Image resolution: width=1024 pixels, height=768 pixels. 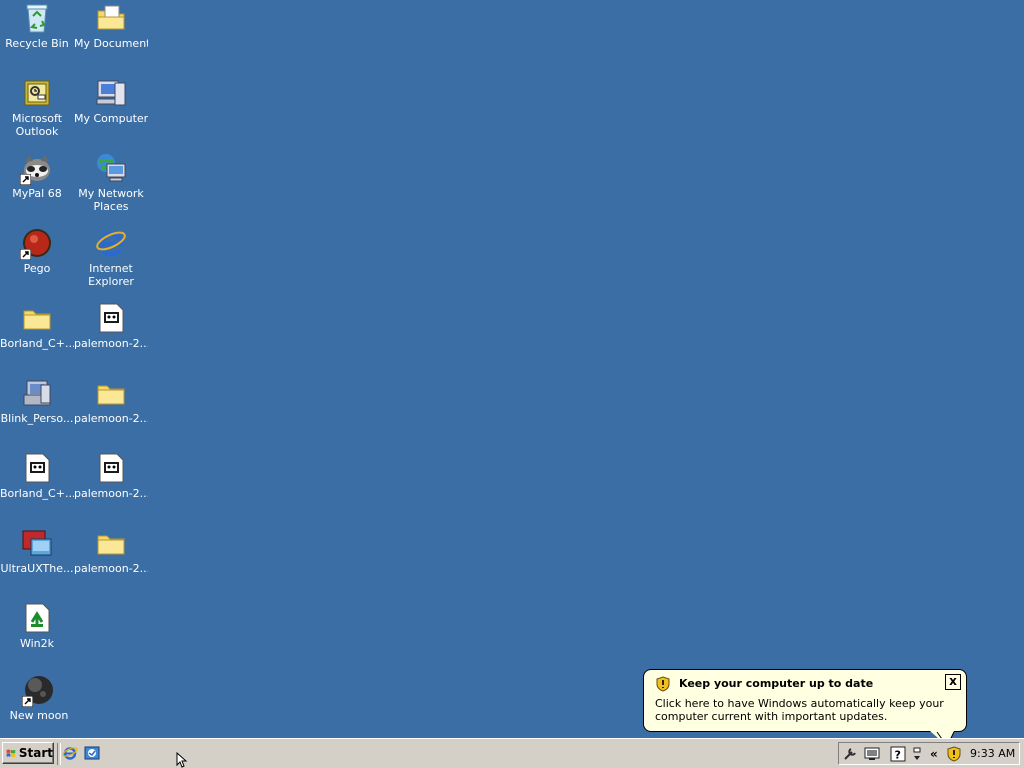 What do you see at coordinates (36, 168) in the screenshot?
I see `mypal-icon` at bounding box center [36, 168].